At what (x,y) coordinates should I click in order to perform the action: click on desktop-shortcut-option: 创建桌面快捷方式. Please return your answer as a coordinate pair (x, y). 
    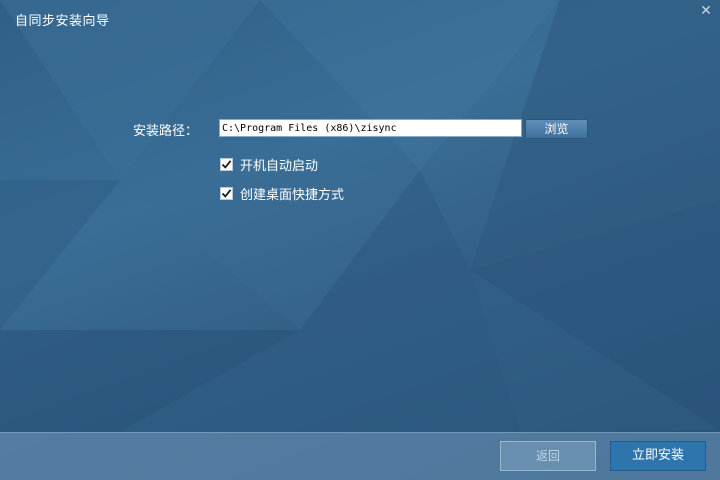
    Looking at the image, I should click on (282, 194).